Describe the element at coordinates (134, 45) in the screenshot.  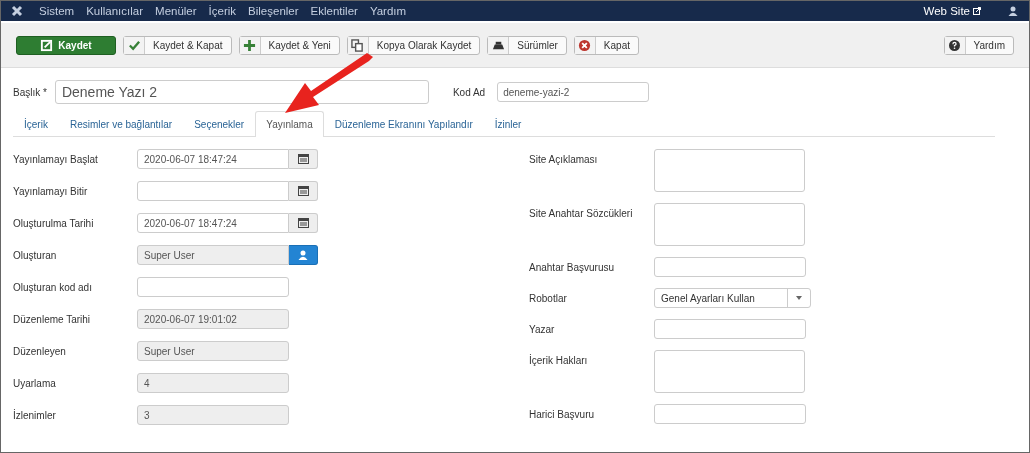
I see `check-icon` at that location.